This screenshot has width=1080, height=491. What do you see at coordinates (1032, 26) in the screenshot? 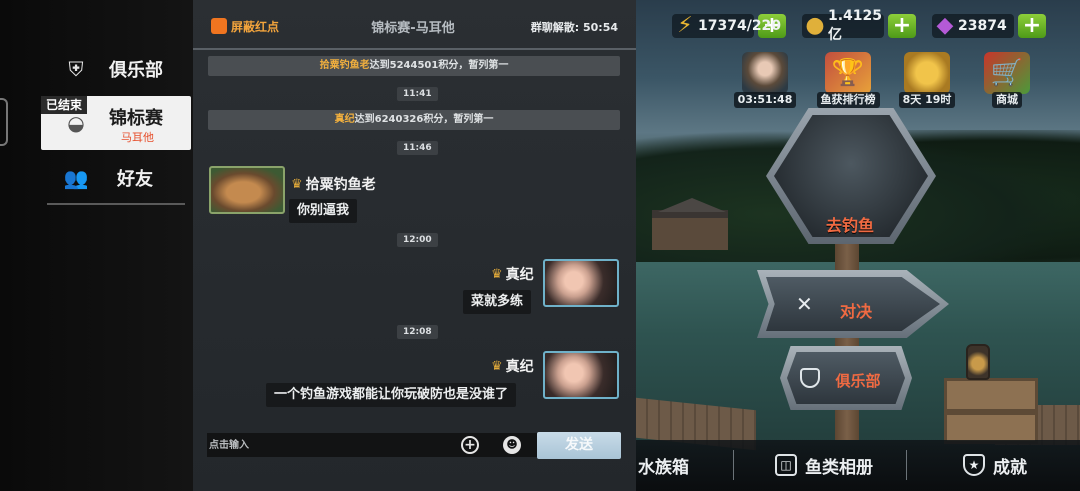
I see `add-gems-button: +` at bounding box center [1032, 26].